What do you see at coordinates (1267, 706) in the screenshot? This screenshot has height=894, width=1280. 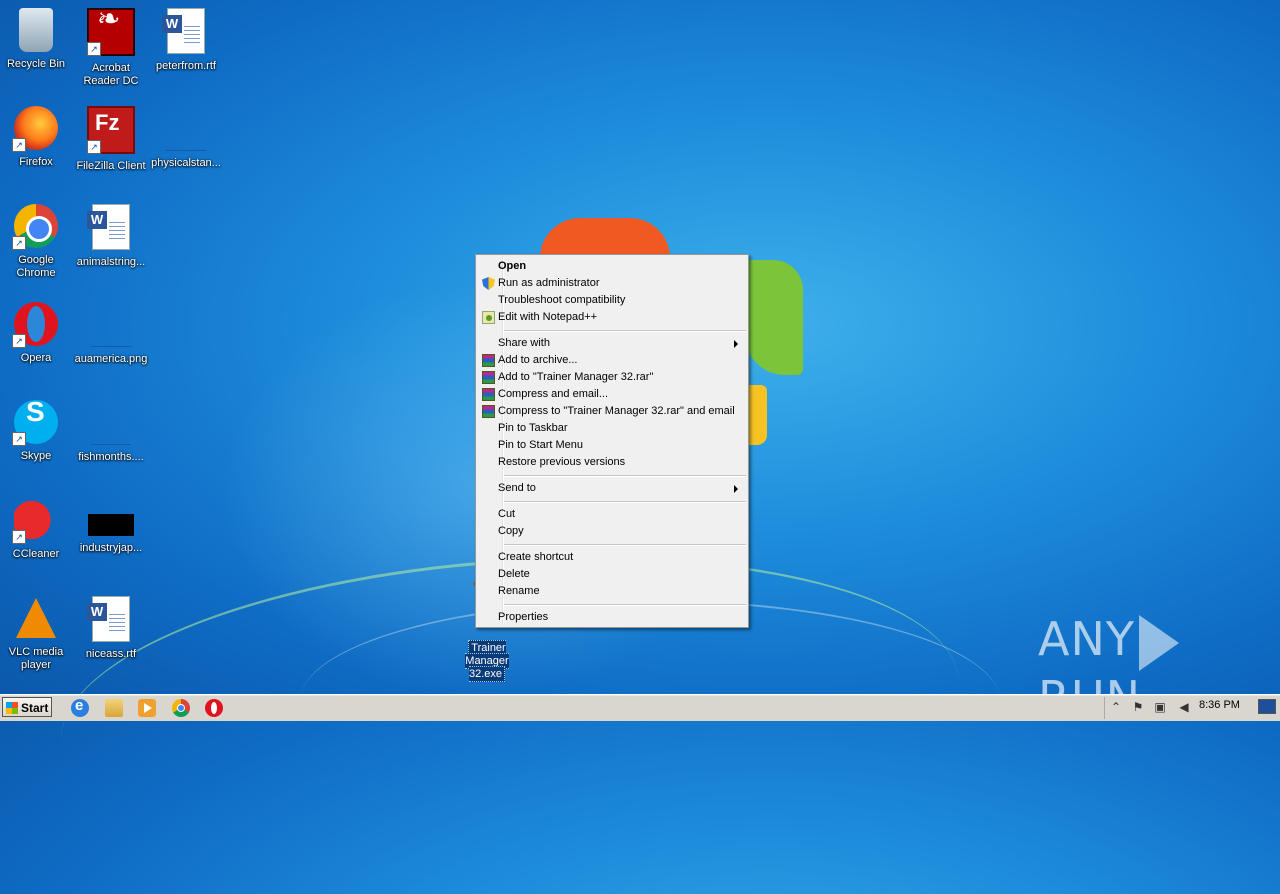 I see `show-desktop-icon` at bounding box center [1267, 706].